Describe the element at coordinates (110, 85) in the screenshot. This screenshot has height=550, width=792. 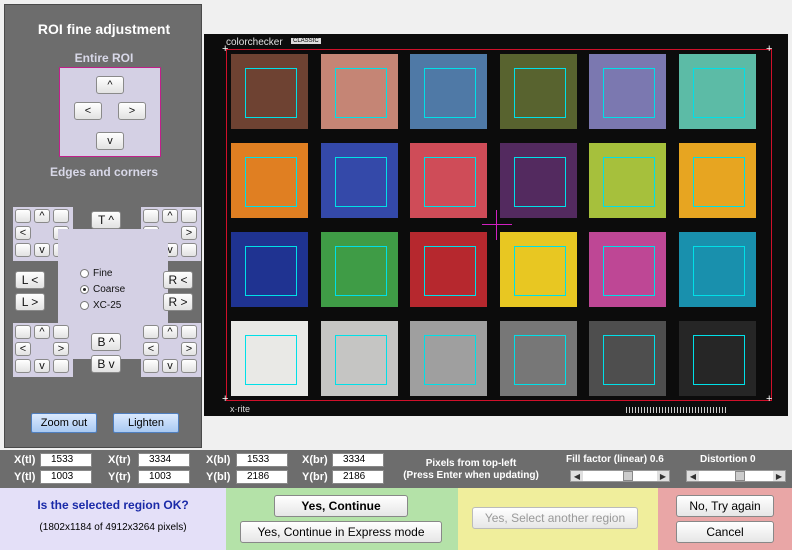
I see `roi-up-button: ^` at that location.